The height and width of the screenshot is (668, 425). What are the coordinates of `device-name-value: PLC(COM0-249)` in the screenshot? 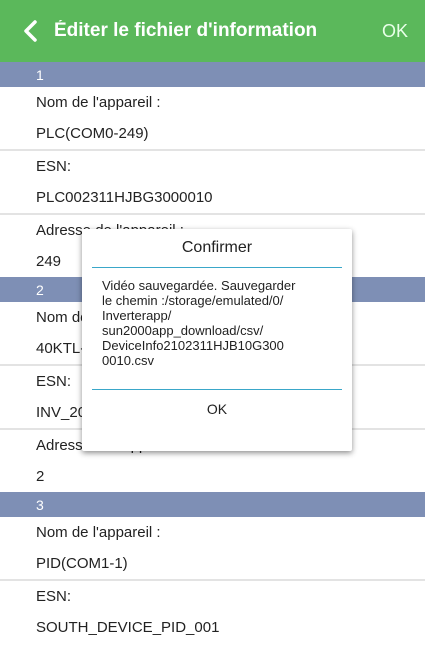 It's located at (212, 134).